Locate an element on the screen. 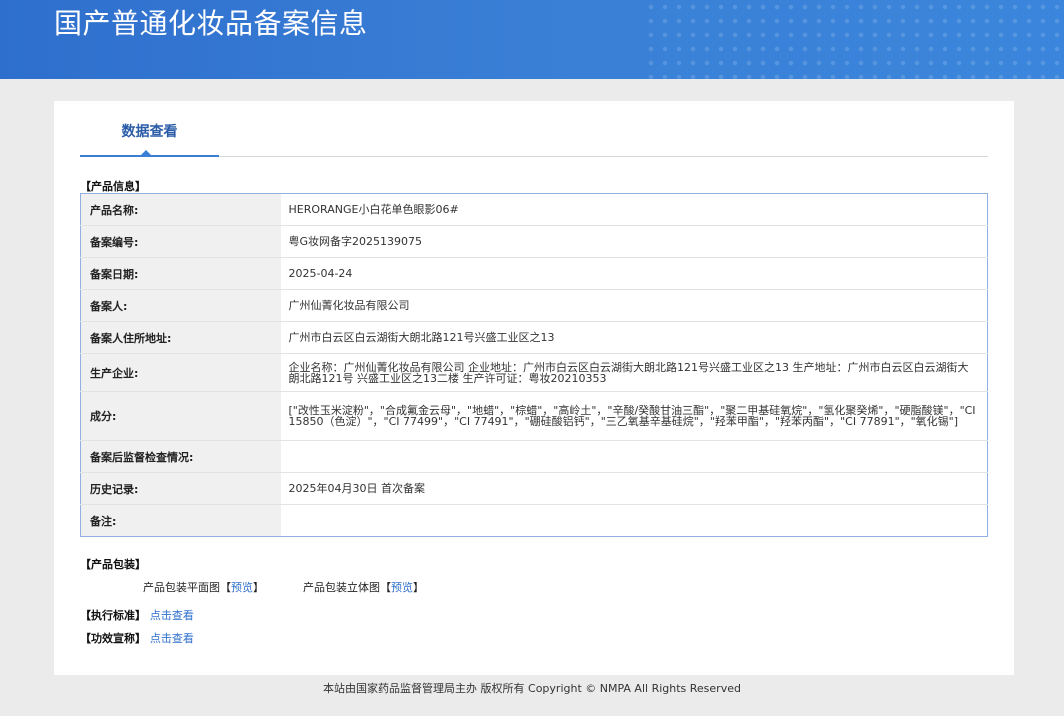  page-header: 国产普通化妆品备案信息 is located at coordinates (532, 39).